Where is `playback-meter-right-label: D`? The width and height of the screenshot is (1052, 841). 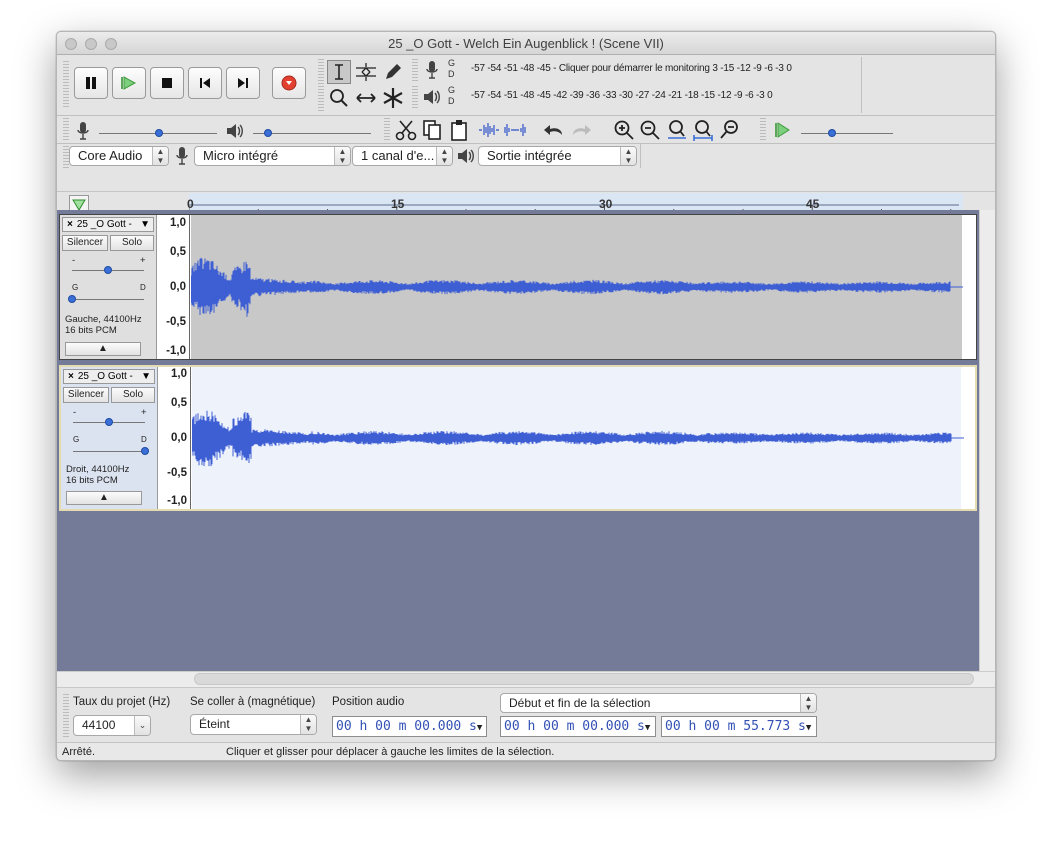 playback-meter-right-label: D is located at coordinates (451, 101).